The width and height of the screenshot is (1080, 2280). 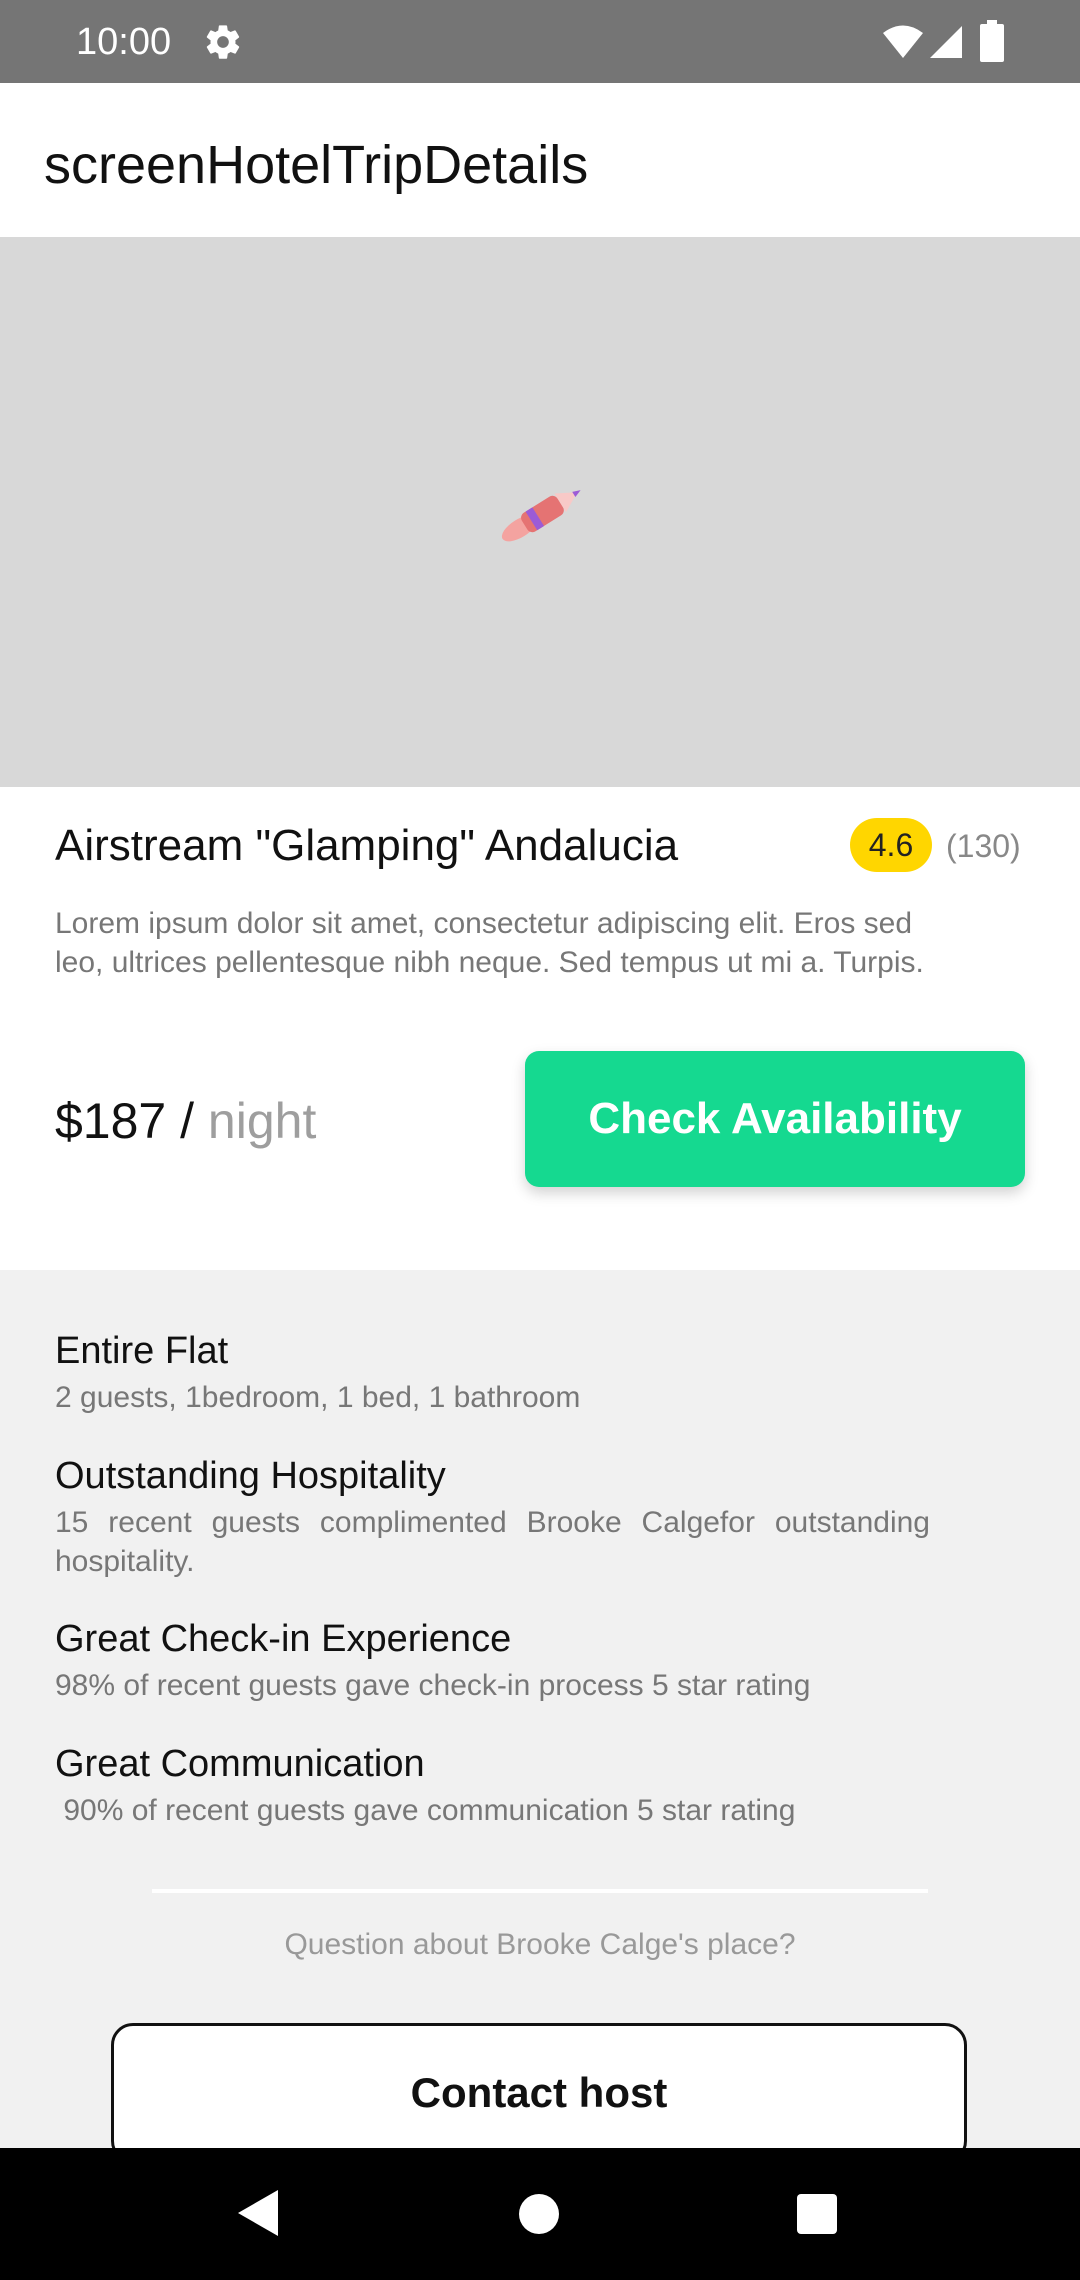 I want to click on feature-title: Outstanding Hospitality, so click(x=250, y=1476).